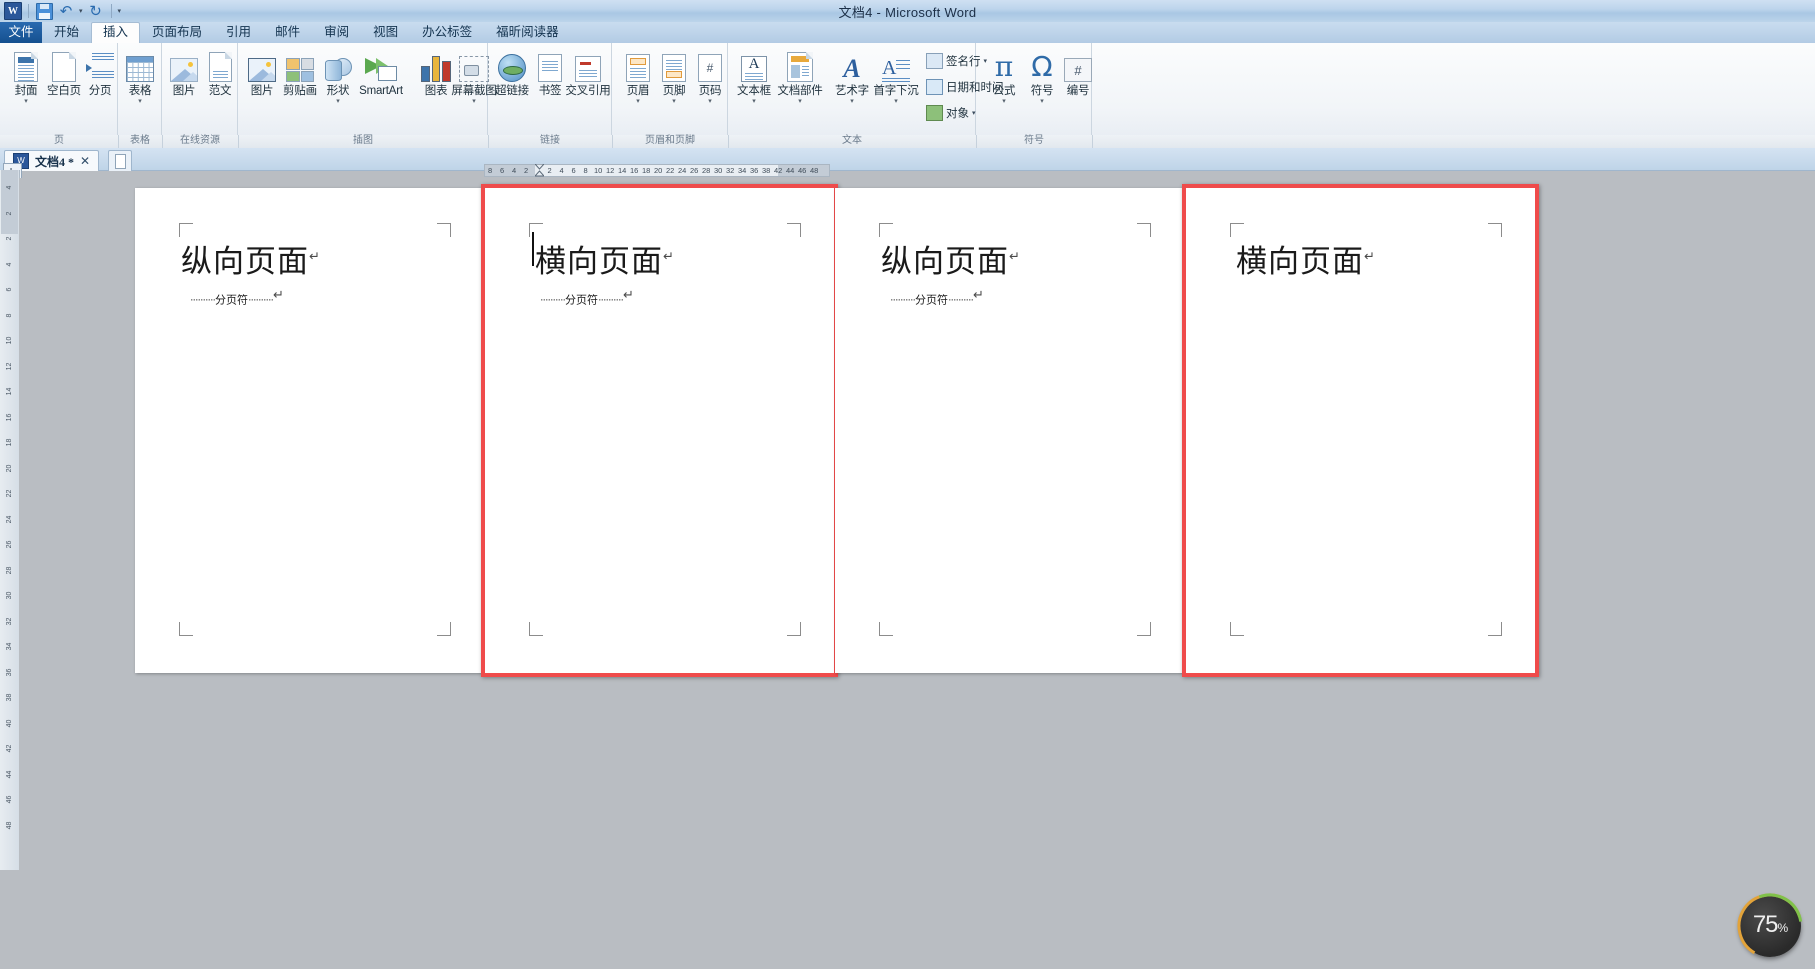 The width and height of the screenshot is (1815, 969). I want to click on page-2-landscape: 横向页面↵ ··········分页符··········↵, so click(659, 430).